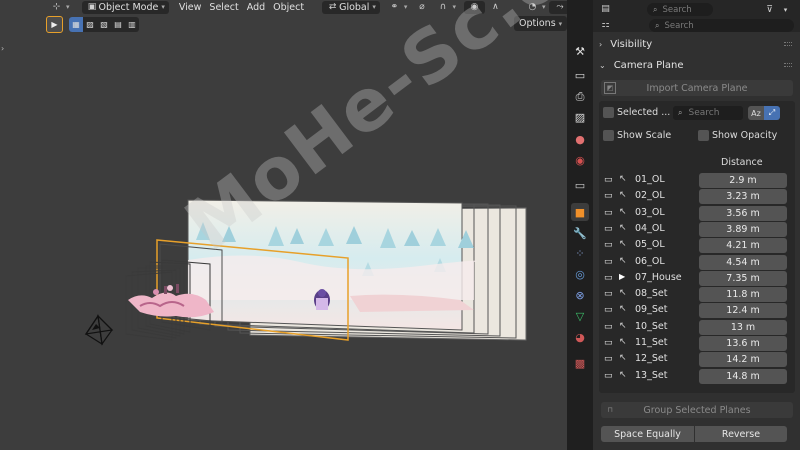 Image resolution: width=800 pixels, height=450 pixels. Describe the element at coordinates (694, 262) in the screenshot. I see `plane-row: ▭ ↖ 06_OL 4.54 m` at that location.